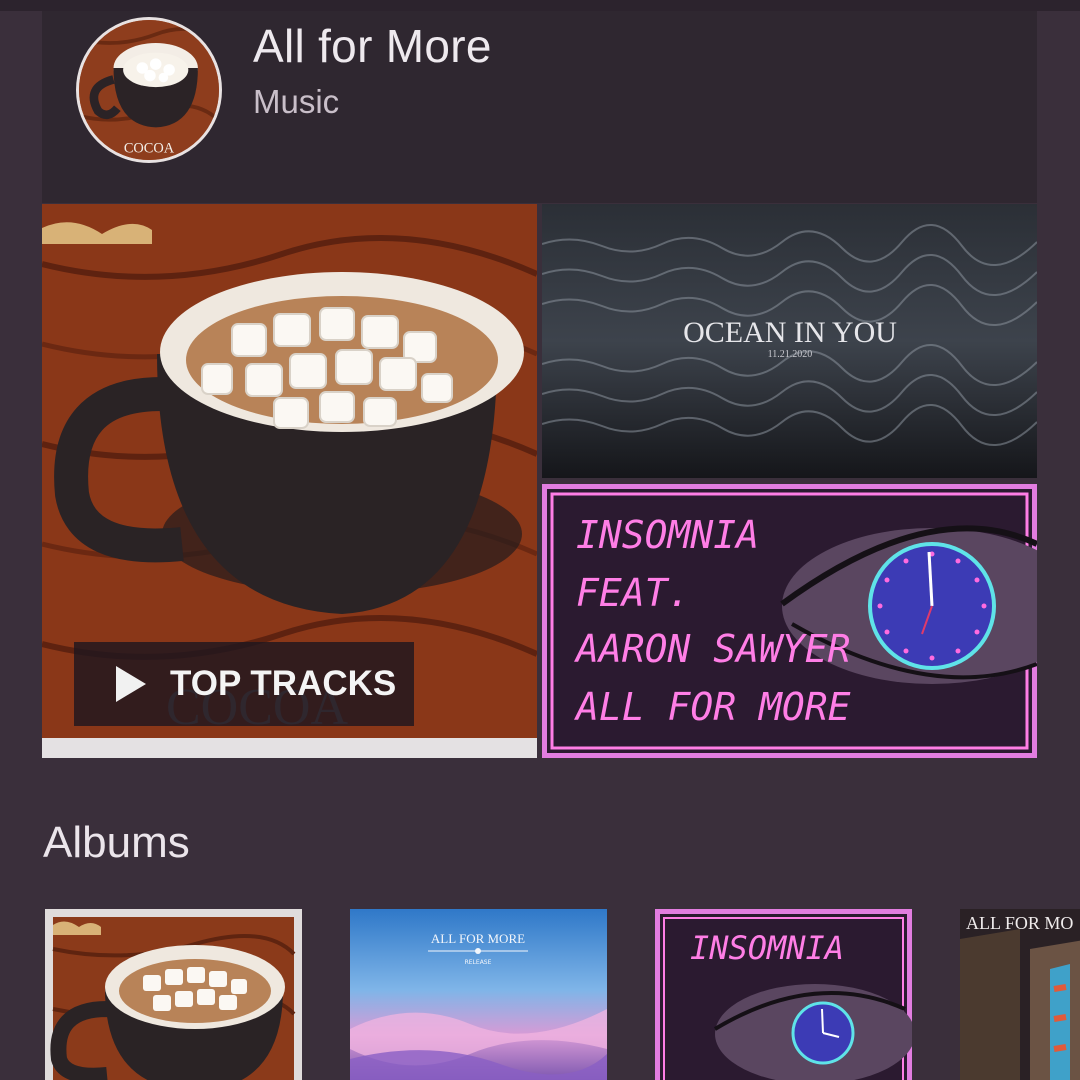 This screenshot has height=1080, width=1080. Describe the element at coordinates (478, 962) in the screenshot. I see `svg-text: RELEASE` at that location.